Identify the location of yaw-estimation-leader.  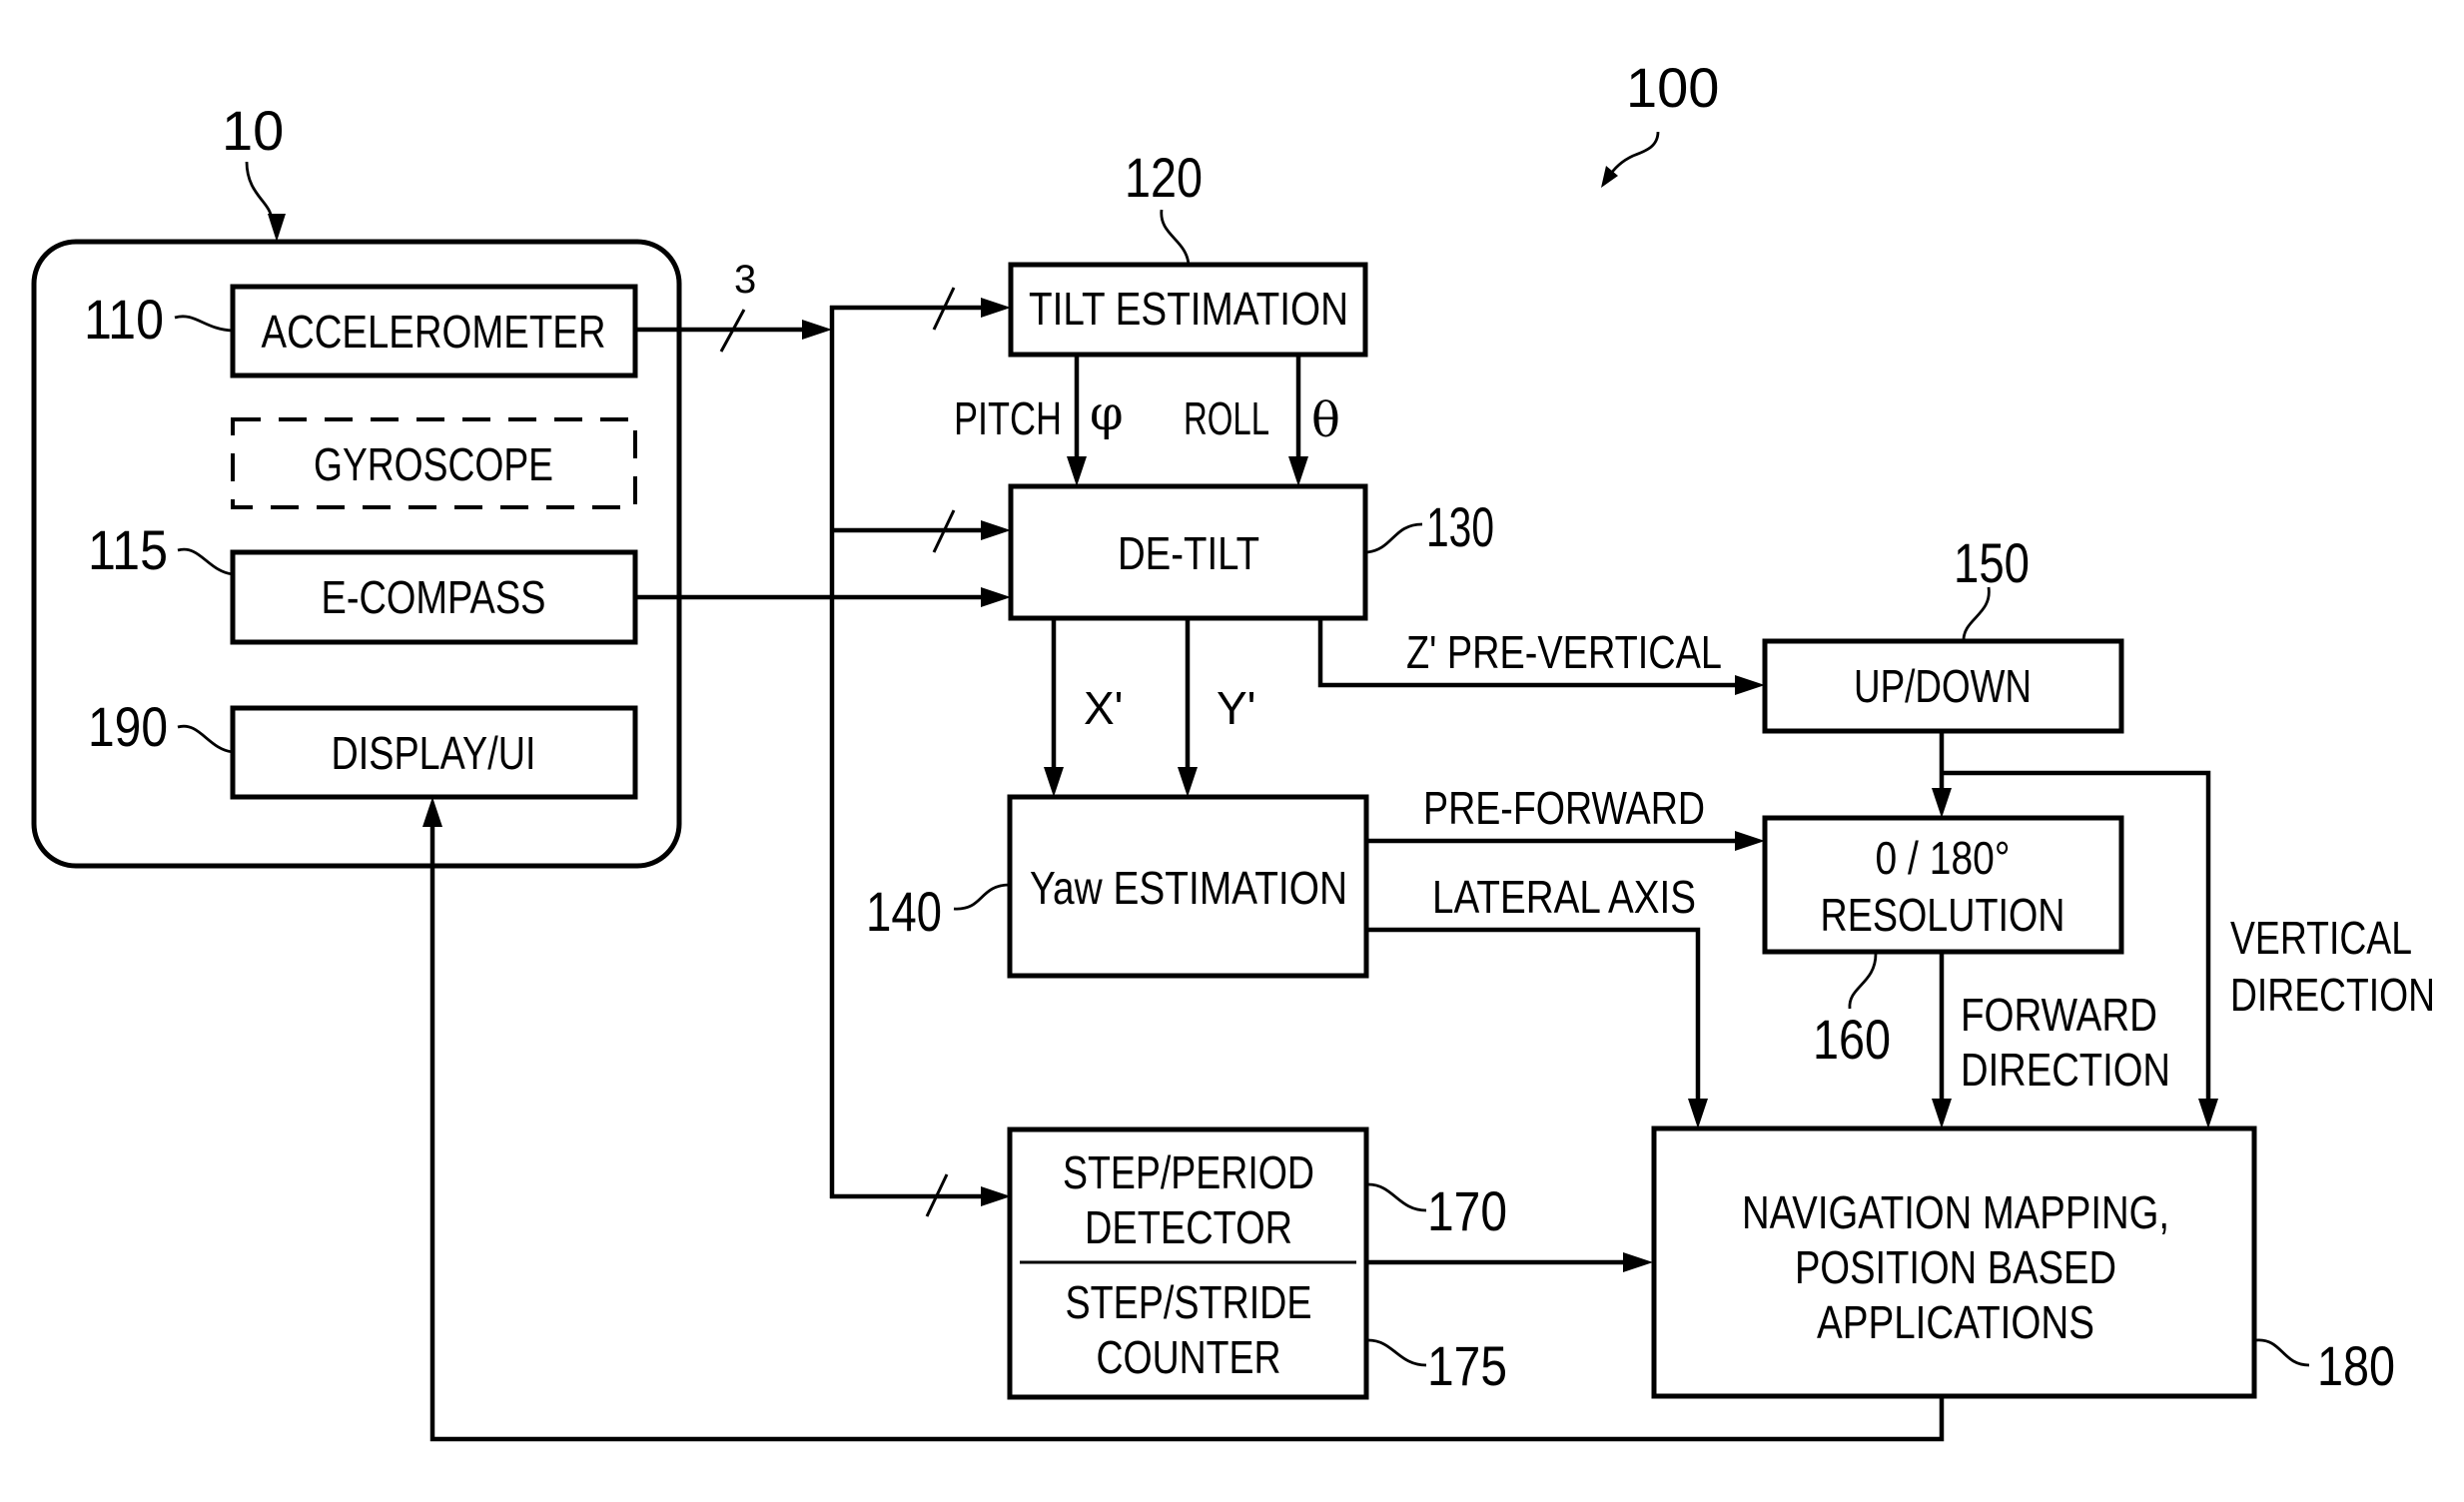
(982, 897).